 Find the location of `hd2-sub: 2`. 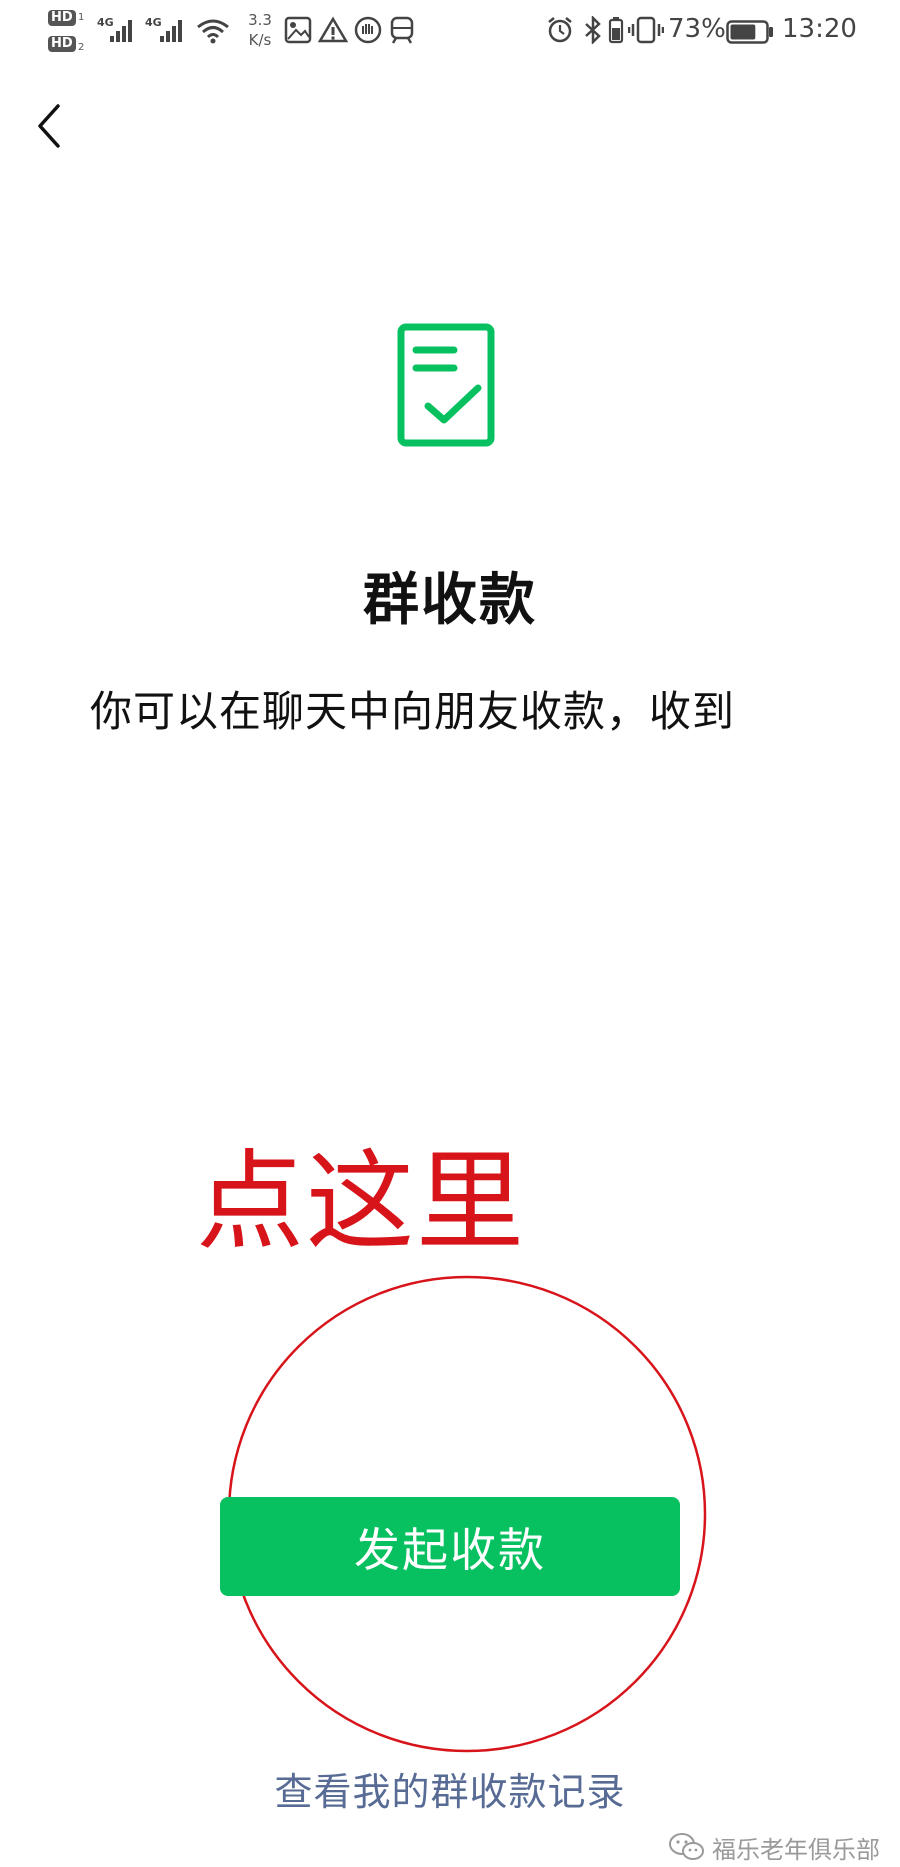

hd2-sub: 2 is located at coordinates (81, 47).